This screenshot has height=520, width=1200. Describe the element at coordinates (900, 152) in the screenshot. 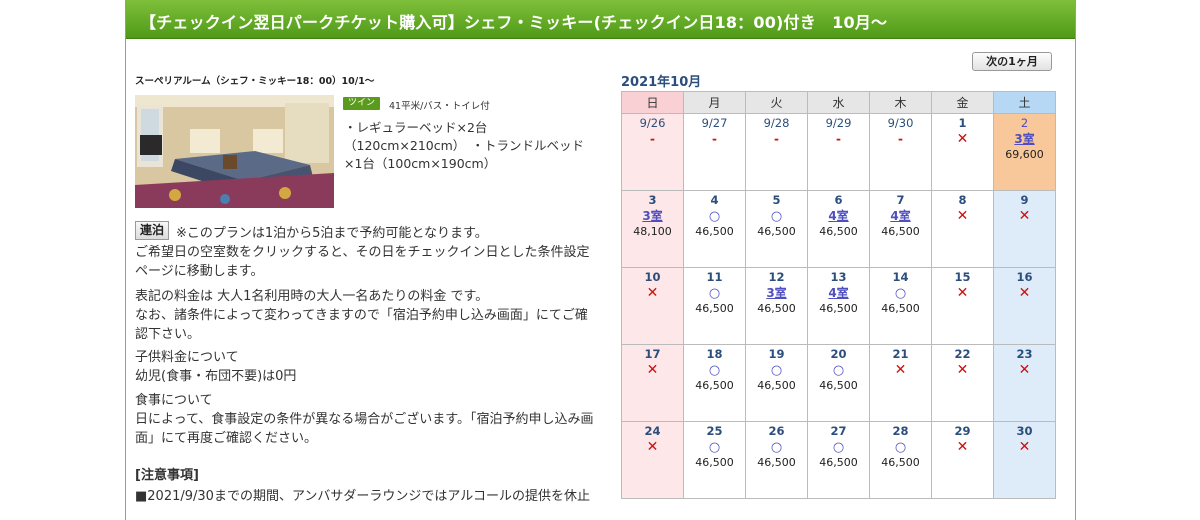

I see `calendar-day-cell: 9/30 -` at that location.